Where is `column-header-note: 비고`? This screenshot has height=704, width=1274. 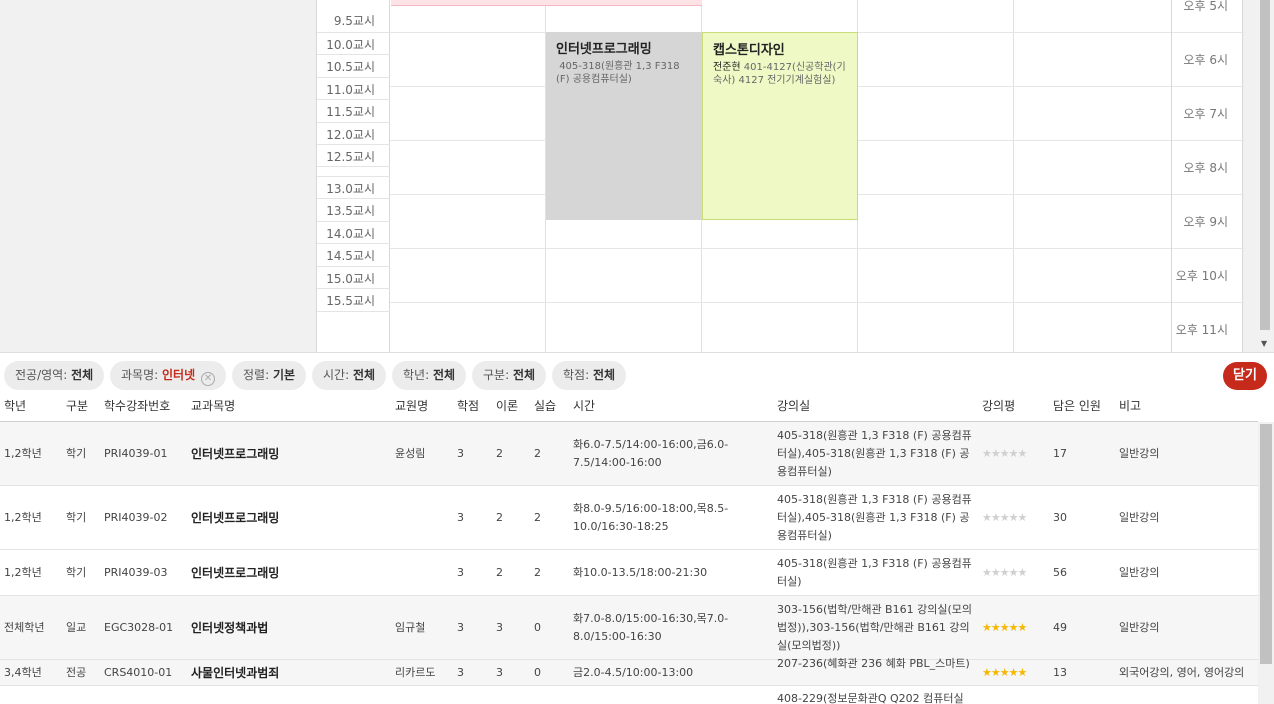 column-header-note: 비고 is located at coordinates (1130, 405).